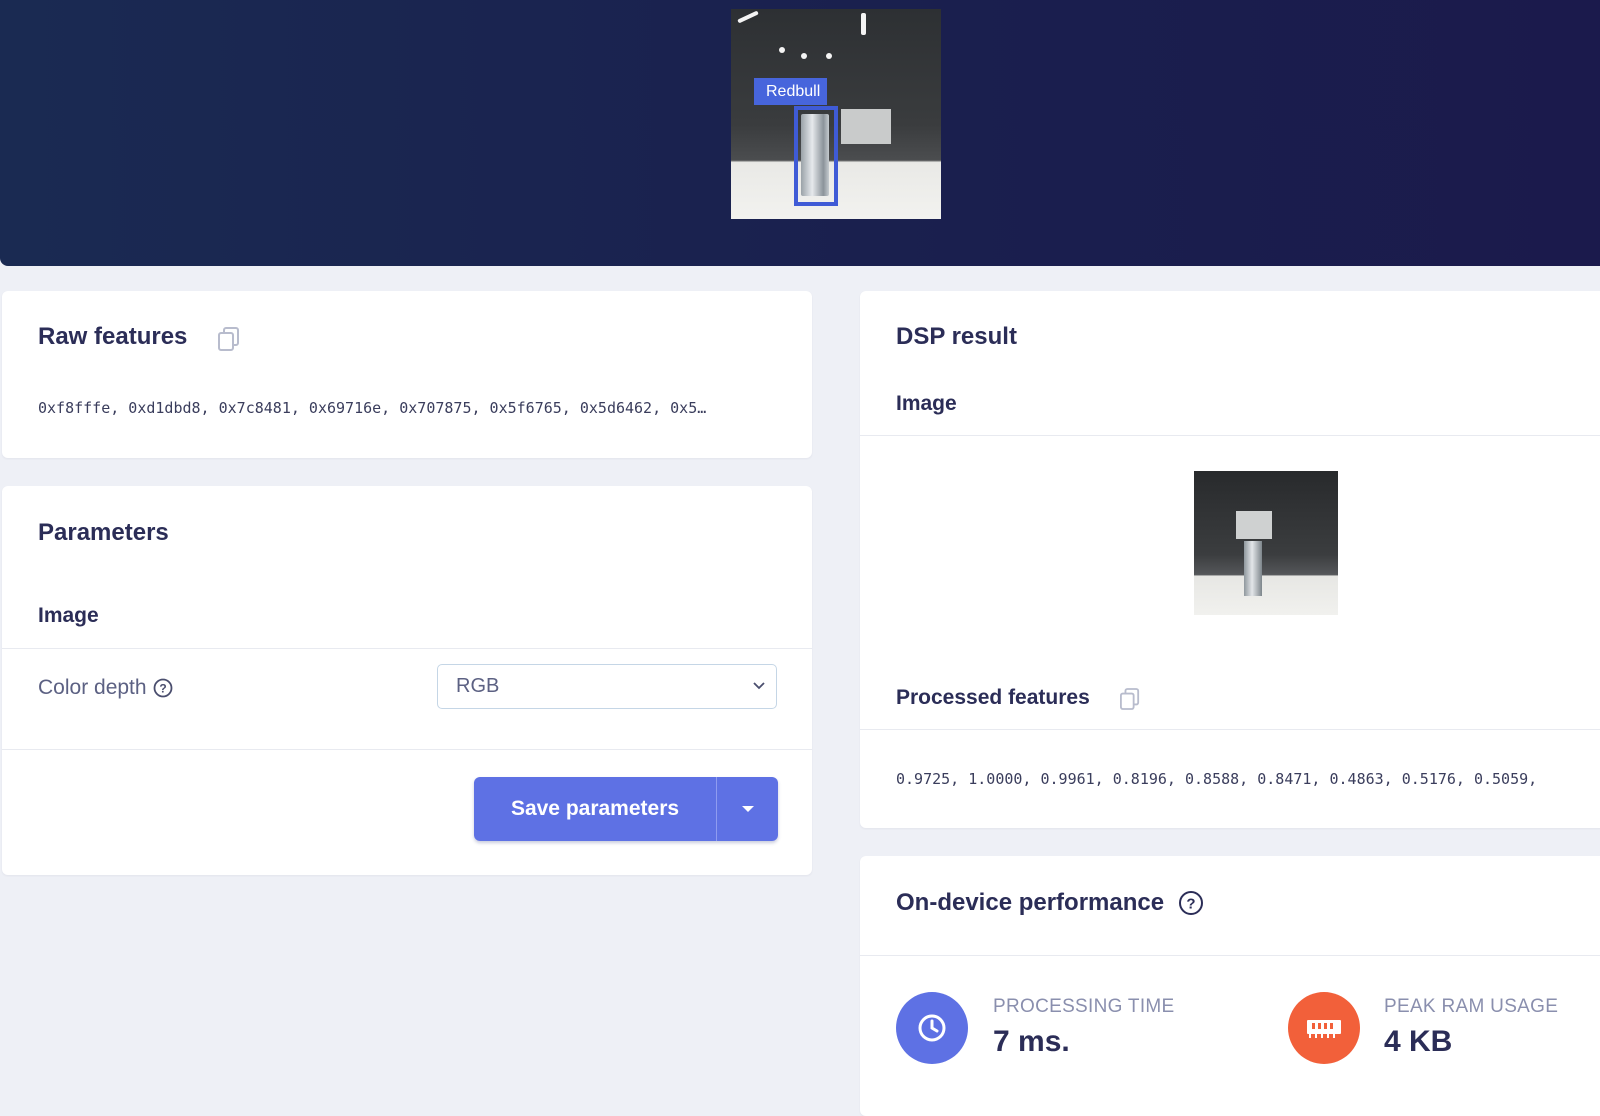 The height and width of the screenshot is (1116, 1600). I want to click on processing-time-label: PROCESSING TIME, so click(1084, 1006).